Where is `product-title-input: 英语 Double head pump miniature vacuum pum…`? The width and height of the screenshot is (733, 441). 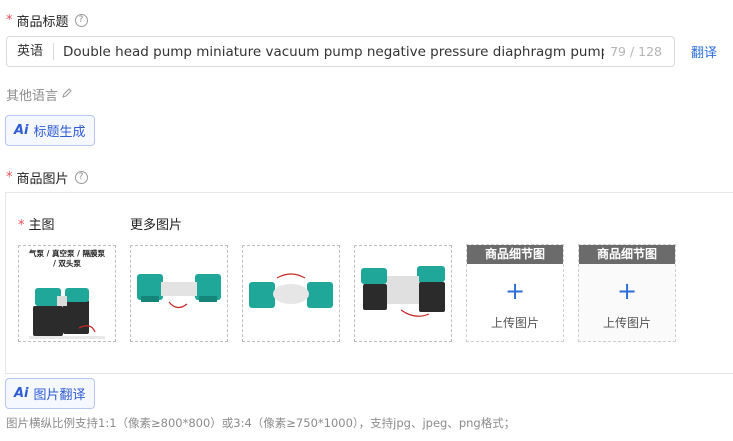
product-title-input: 英语 Double head pump miniature vacuum pum… is located at coordinates (340, 51).